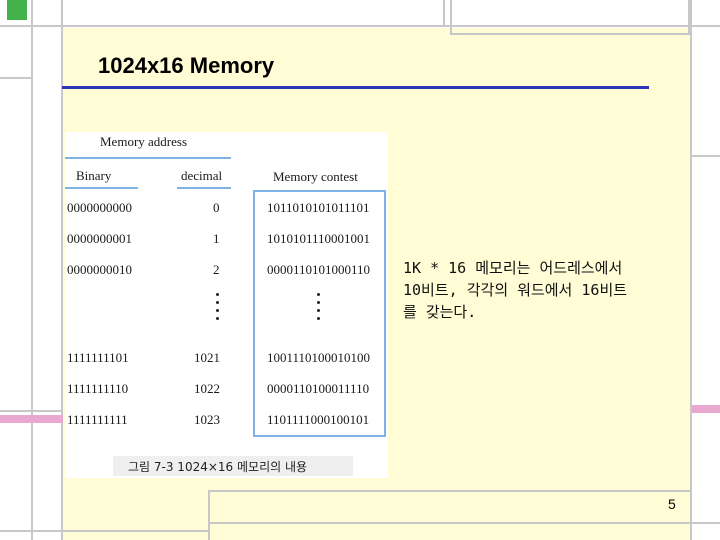 Image resolution: width=720 pixels, height=540 pixels. Describe the element at coordinates (99, 207) in the screenshot. I see `binary-address: 0000000000` at that location.